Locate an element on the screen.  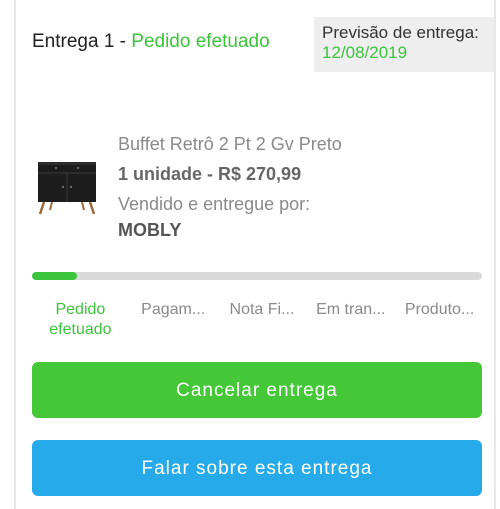
delivery-progress-bar is located at coordinates (257, 276).